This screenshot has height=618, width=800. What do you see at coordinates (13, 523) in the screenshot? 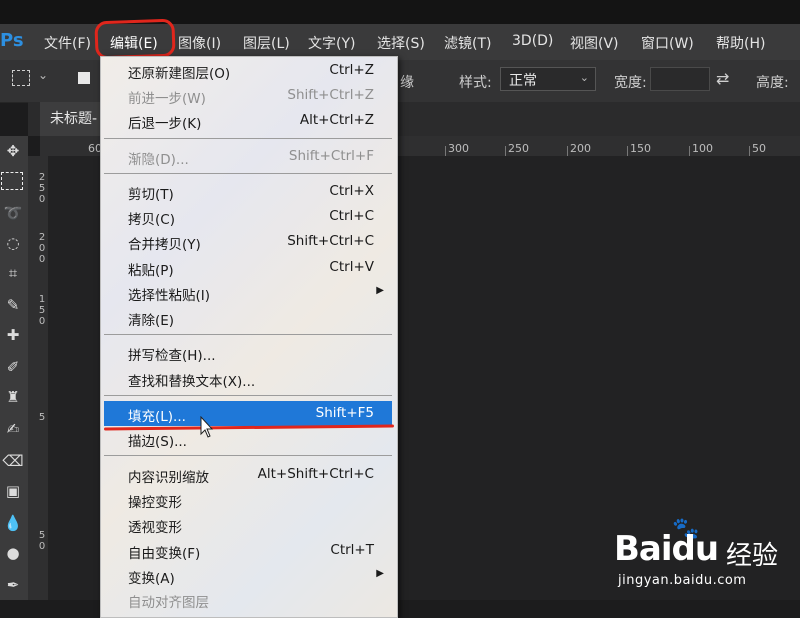
I see `blur-tool-icon: 💧` at bounding box center [13, 523].